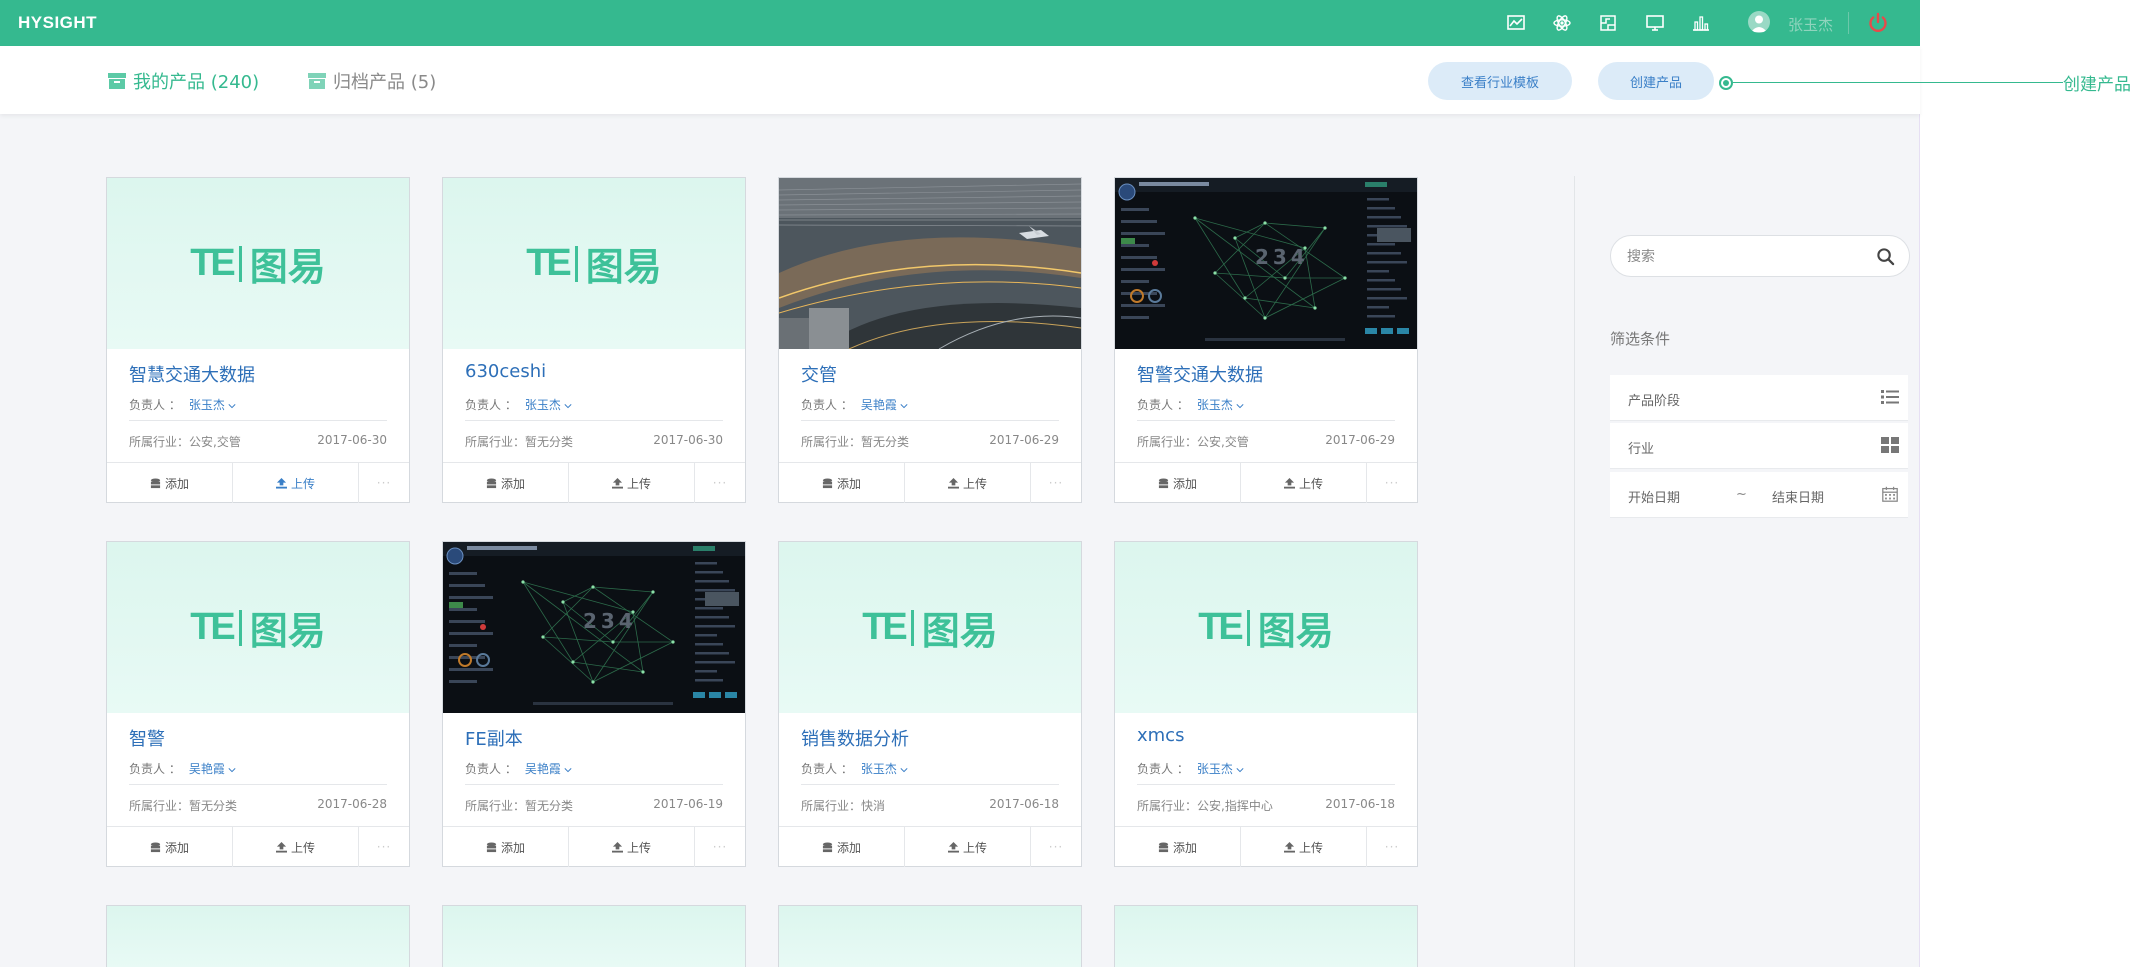 This screenshot has width=2150, height=967. I want to click on product-card: 交管 负责人 ： 吴艳霞 所属行业：暂无分类 2017-06-29 添加 上传 ···, so click(930, 340).